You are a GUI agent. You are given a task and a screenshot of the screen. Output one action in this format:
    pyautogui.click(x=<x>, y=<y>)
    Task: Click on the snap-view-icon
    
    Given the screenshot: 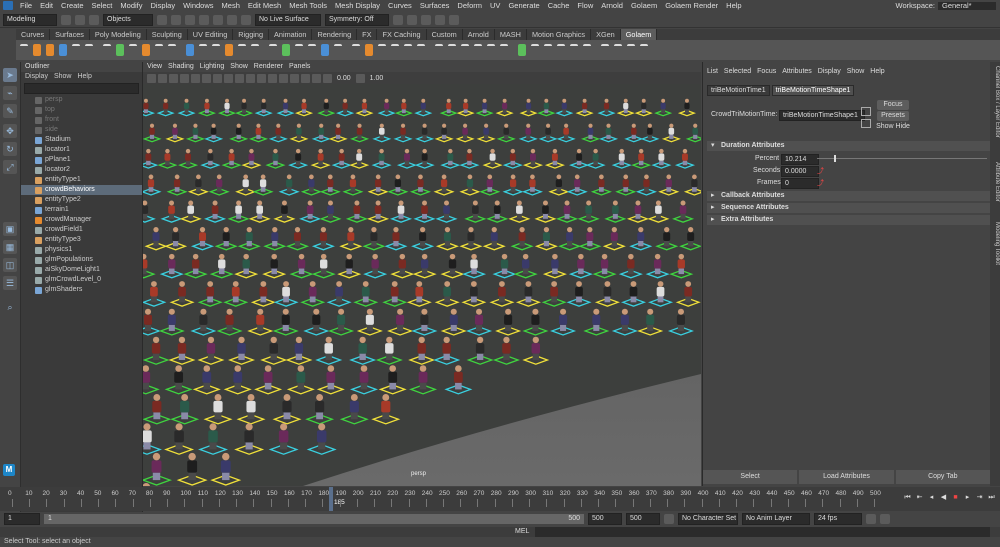 What is the action you would take?
    pyautogui.click(x=246, y=19)
    